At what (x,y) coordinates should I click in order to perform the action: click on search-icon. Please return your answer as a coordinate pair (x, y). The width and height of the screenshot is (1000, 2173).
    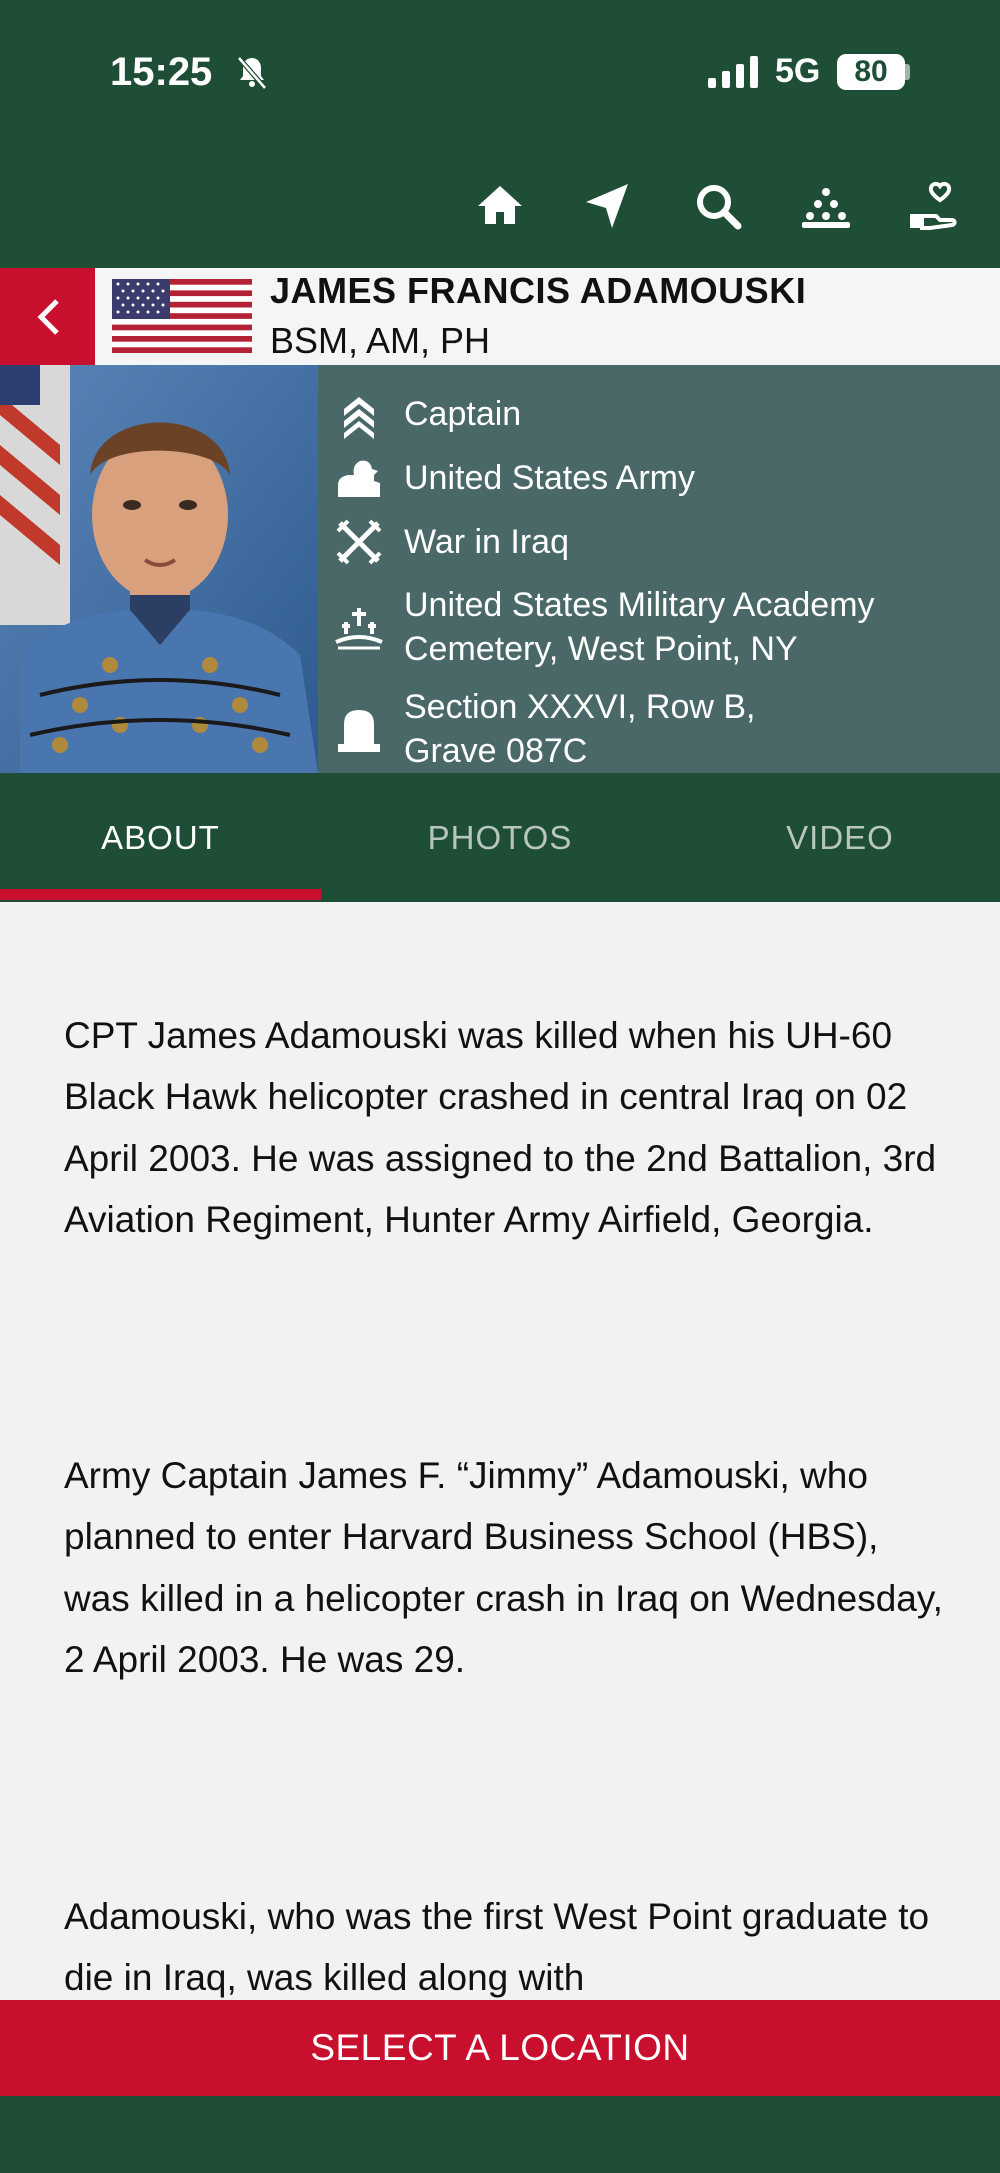
    Looking at the image, I should click on (718, 206).